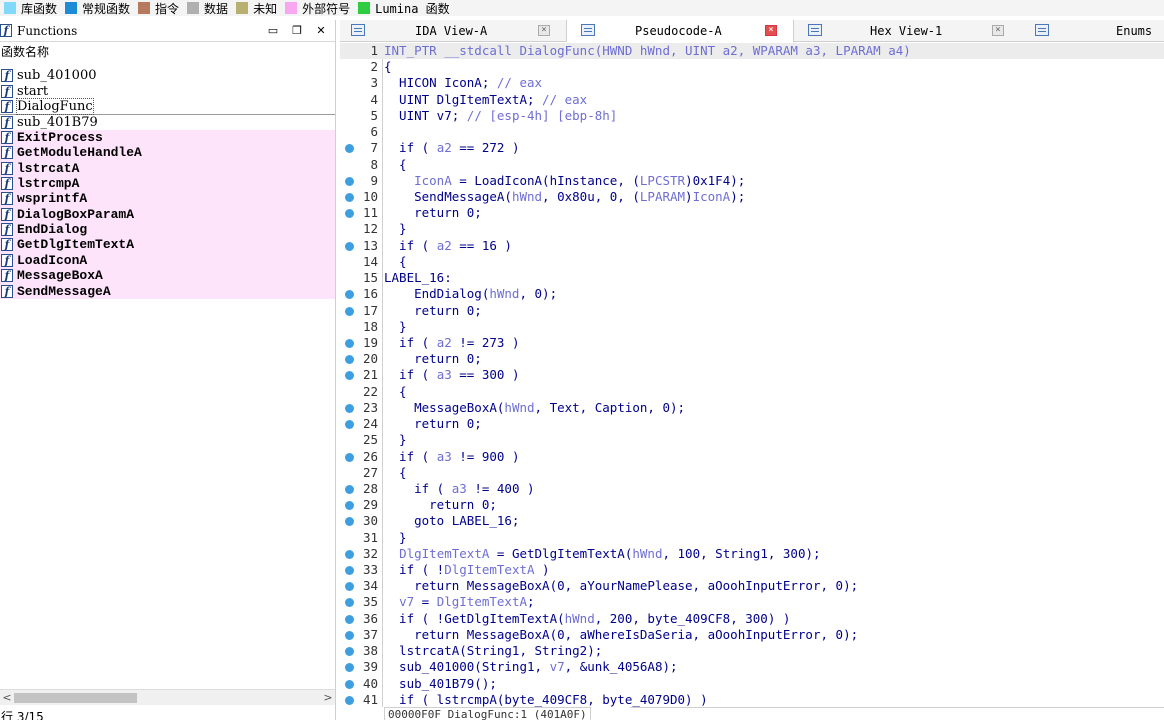 Image resolution: width=1164 pixels, height=720 pixels. What do you see at coordinates (440, 684) in the screenshot?
I see `code-text: sub_401B79();` at bounding box center [440, 684].